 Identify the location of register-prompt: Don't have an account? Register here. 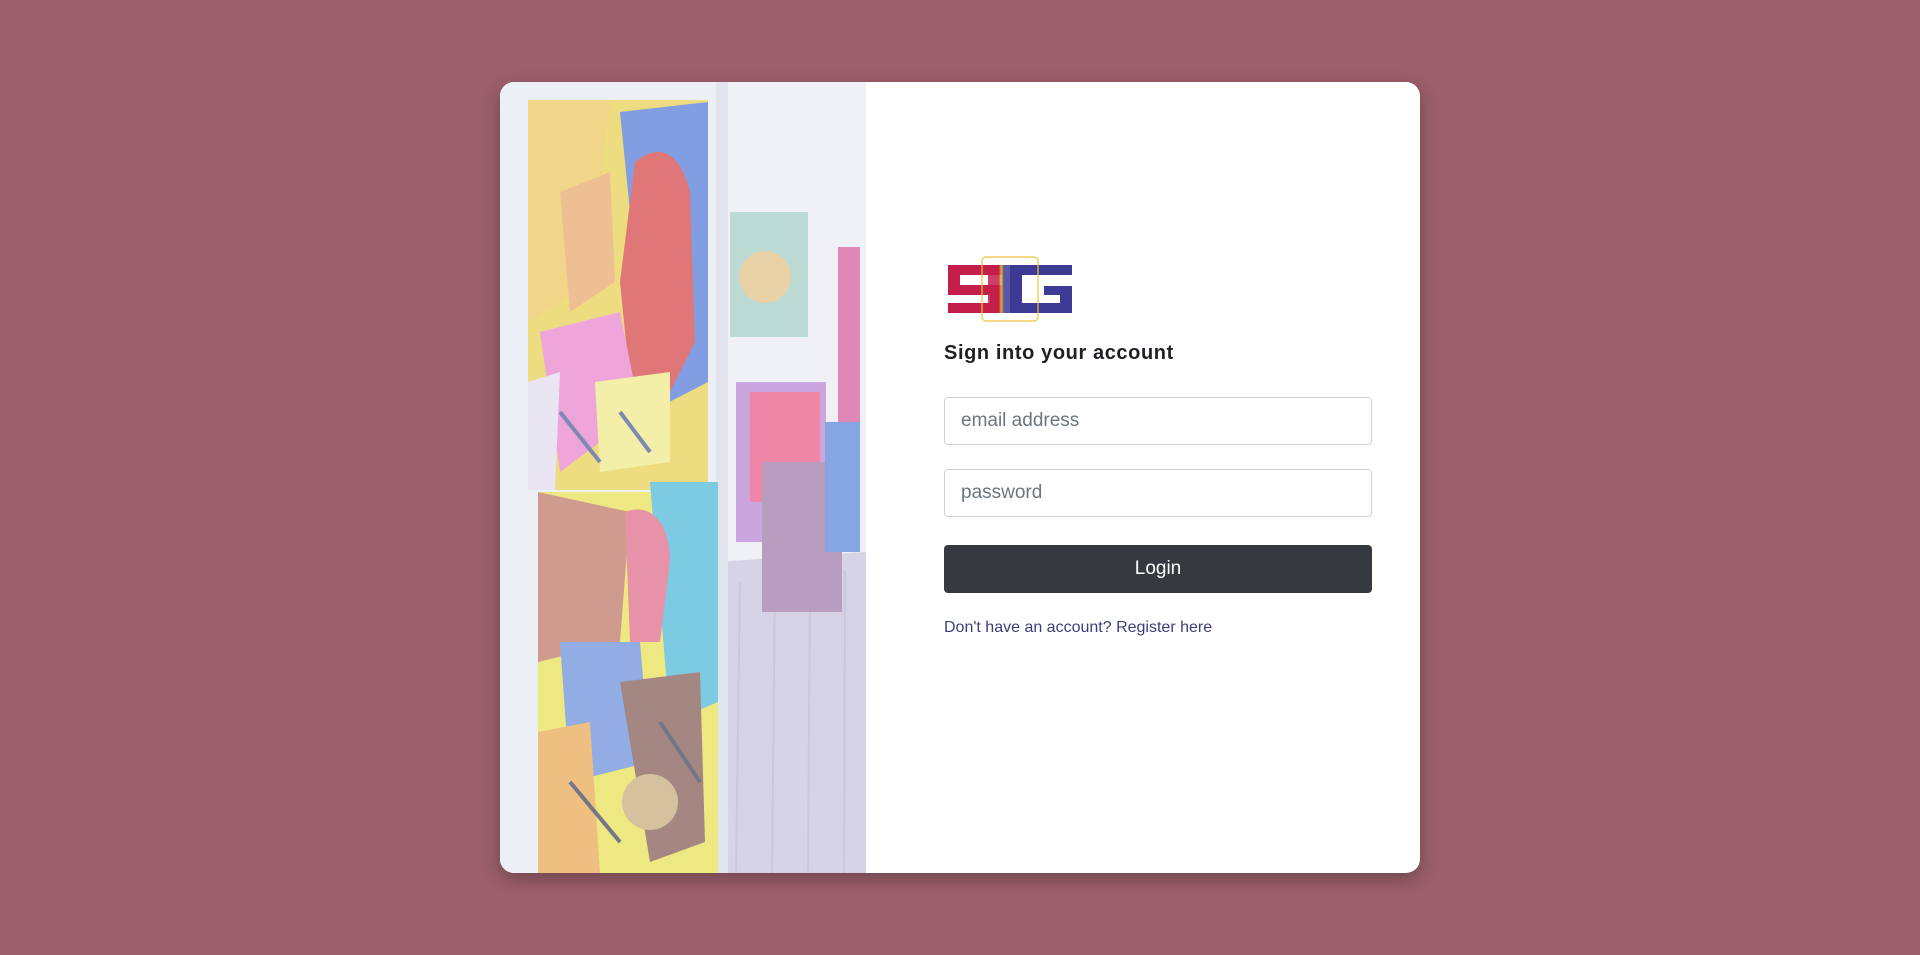
(1158, 628).